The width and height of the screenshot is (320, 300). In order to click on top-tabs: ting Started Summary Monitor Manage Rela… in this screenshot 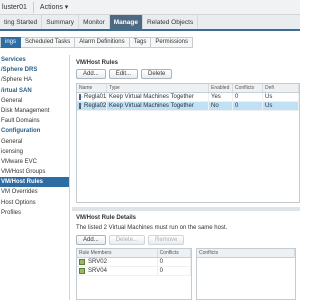, I will do `click(150, 23)`.